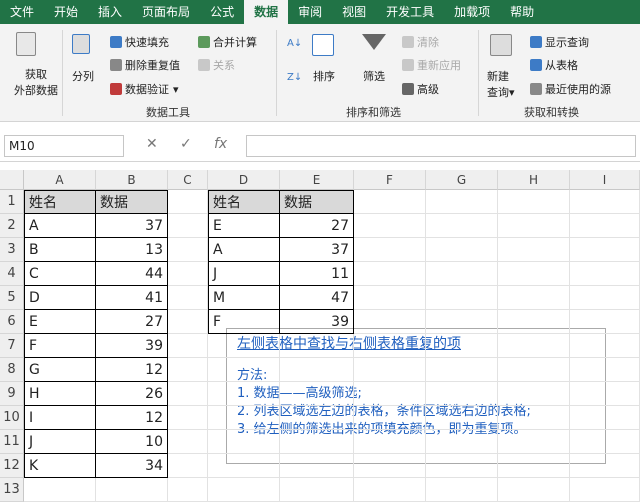  Describe the element at coordinates (60, 466) in the screenshot. I see `left-table-cell: K` at that location.